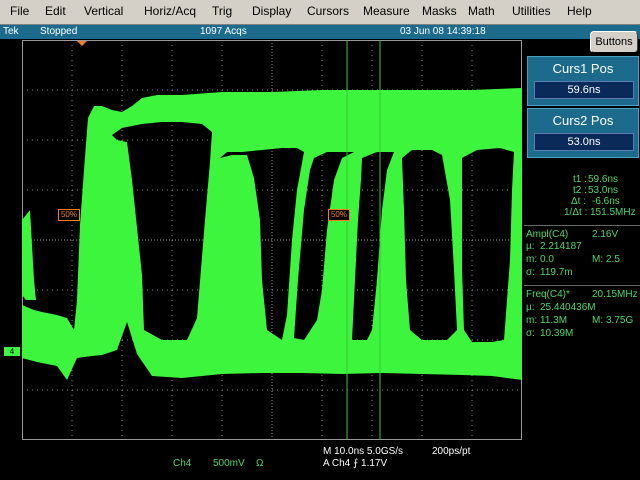 This screenshot has width=640, height=480. I want to click on brand-label: Tek, so click(11, 31).